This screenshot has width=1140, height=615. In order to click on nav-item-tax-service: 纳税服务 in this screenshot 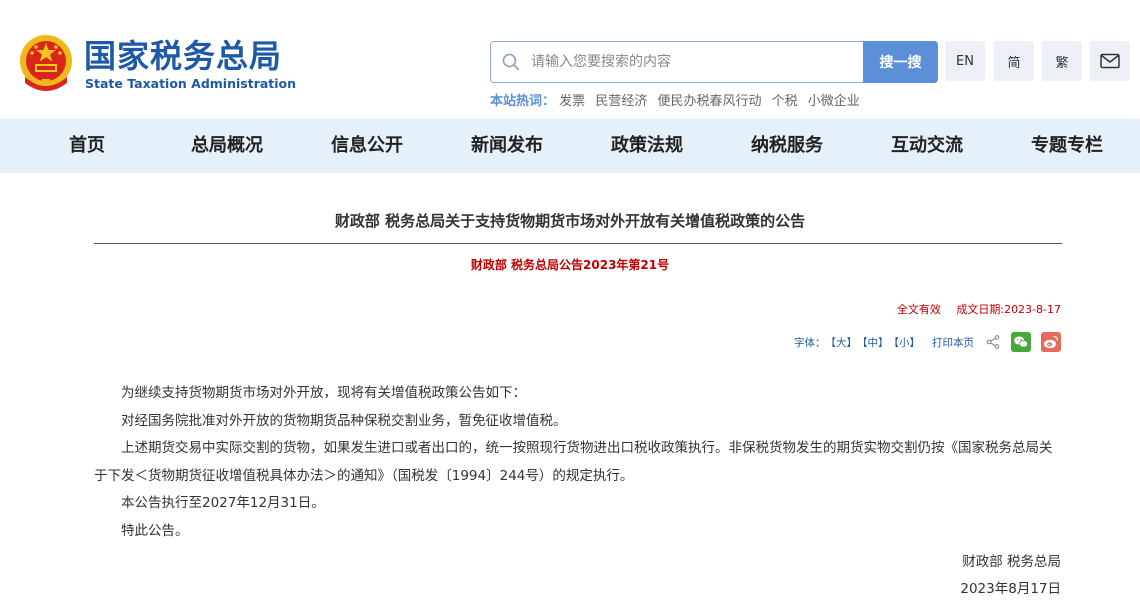, I will do `click(787, 146)`.